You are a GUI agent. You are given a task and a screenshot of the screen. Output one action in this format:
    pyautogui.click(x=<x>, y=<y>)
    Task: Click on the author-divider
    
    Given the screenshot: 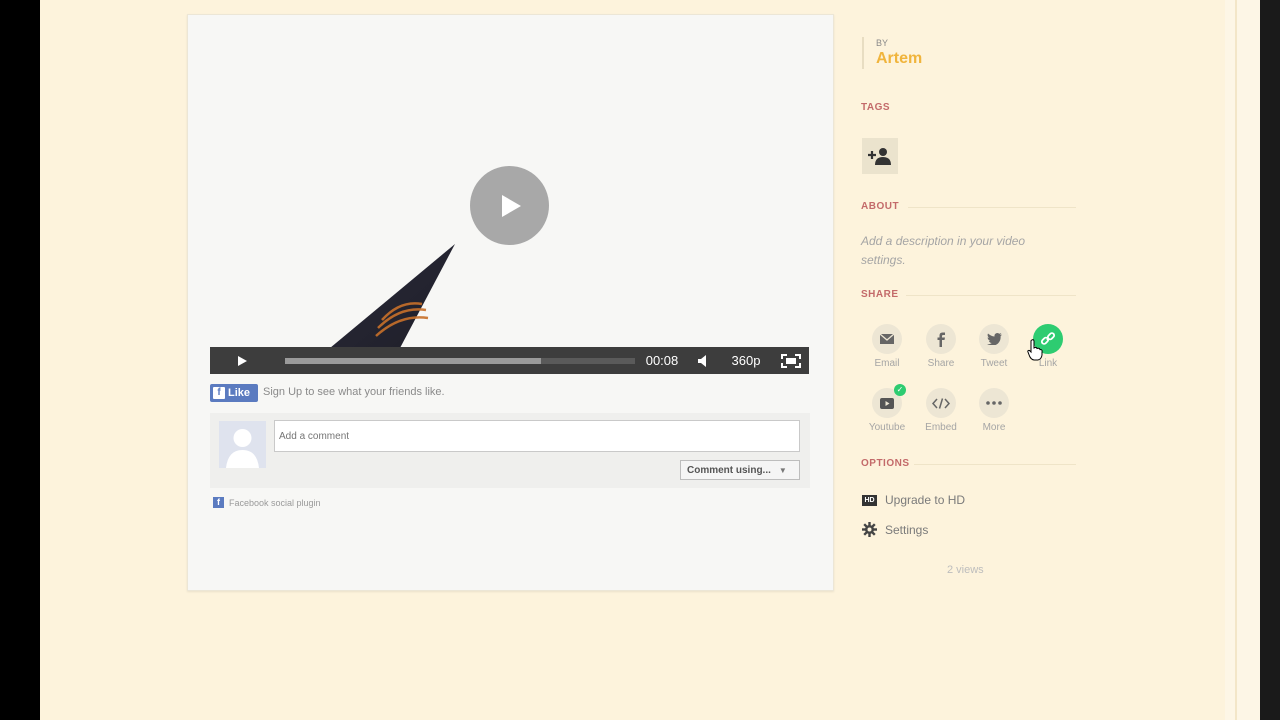 What is the action you would take?
    pyautogui.click(x=863, y=53)
    